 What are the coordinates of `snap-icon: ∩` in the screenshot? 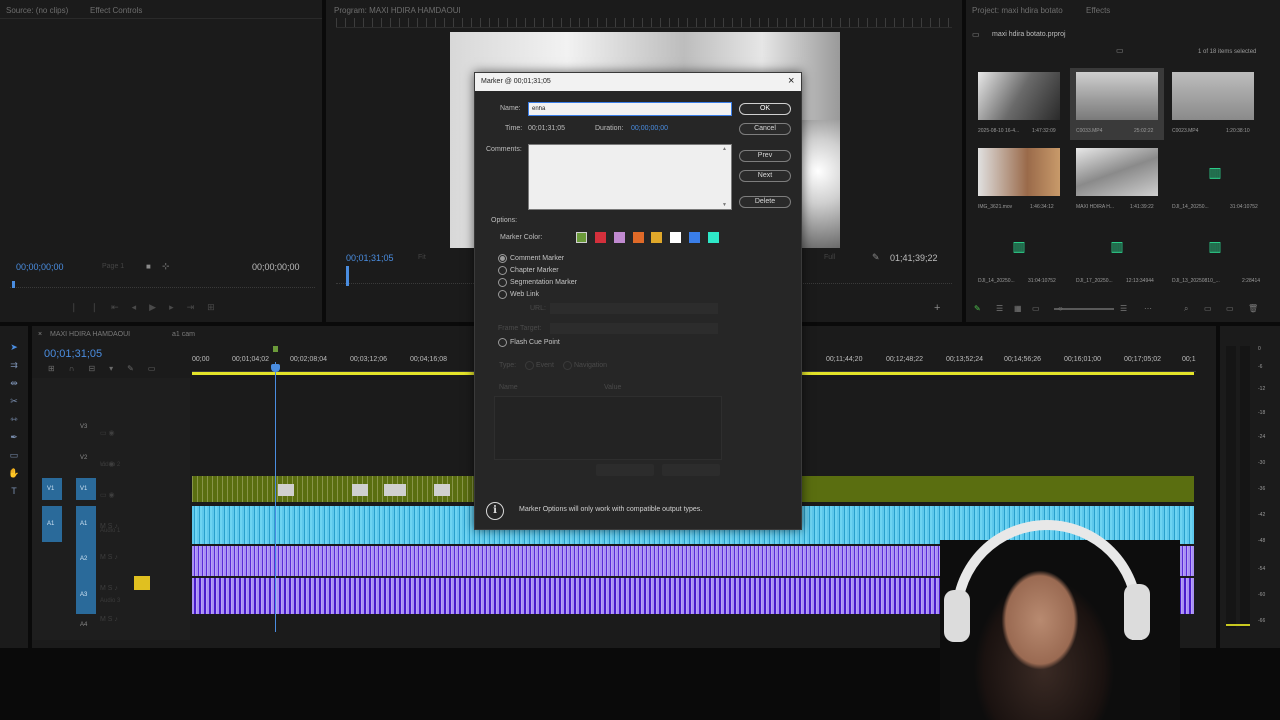 It's located at (79, 368).